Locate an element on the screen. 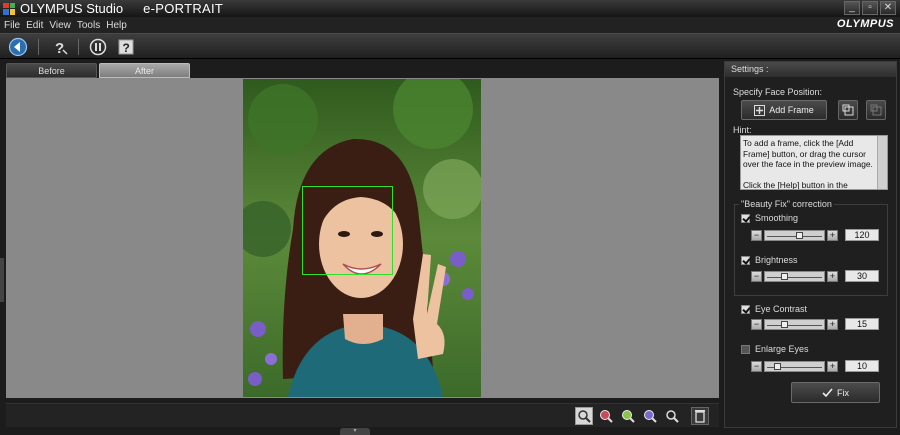 This screenshot has height=435, width=900. trash-icon is located at coordinates (700, 416).